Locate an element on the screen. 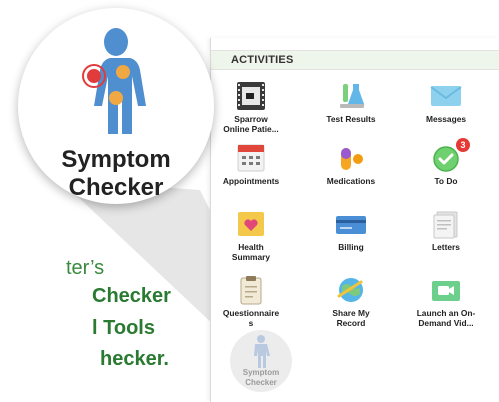  letters-icon is located at coordinates (445, 225).